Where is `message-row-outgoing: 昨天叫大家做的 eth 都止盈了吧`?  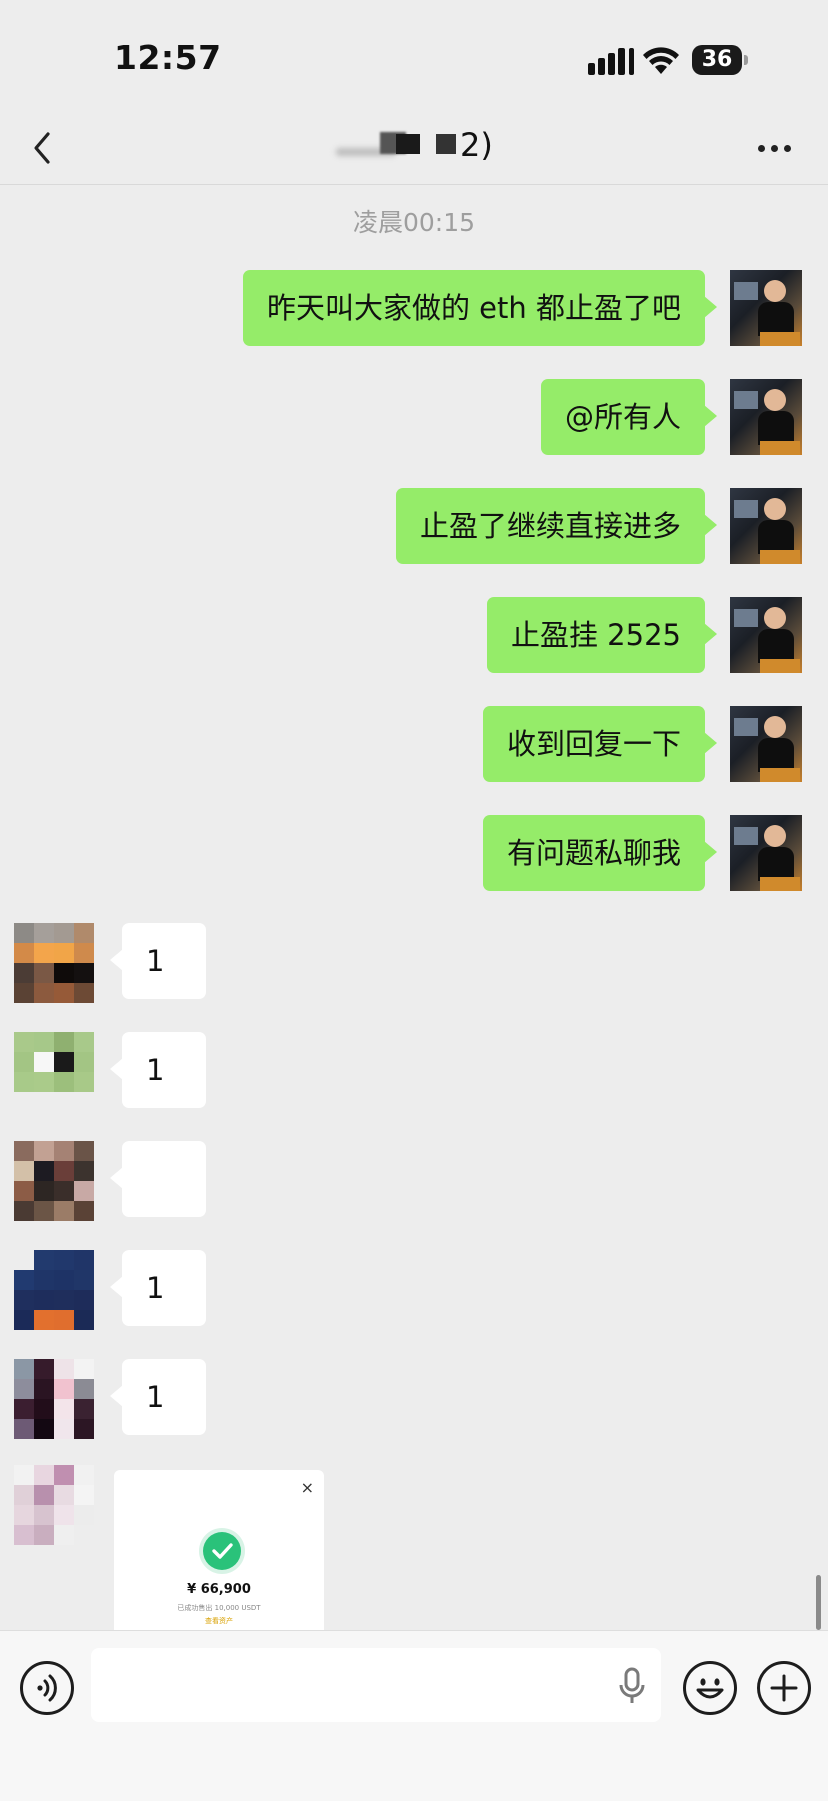 message-row-outgoing: 昨天叫大家做的 eth 都止盈了吧 is located at coordinates (414, 310).